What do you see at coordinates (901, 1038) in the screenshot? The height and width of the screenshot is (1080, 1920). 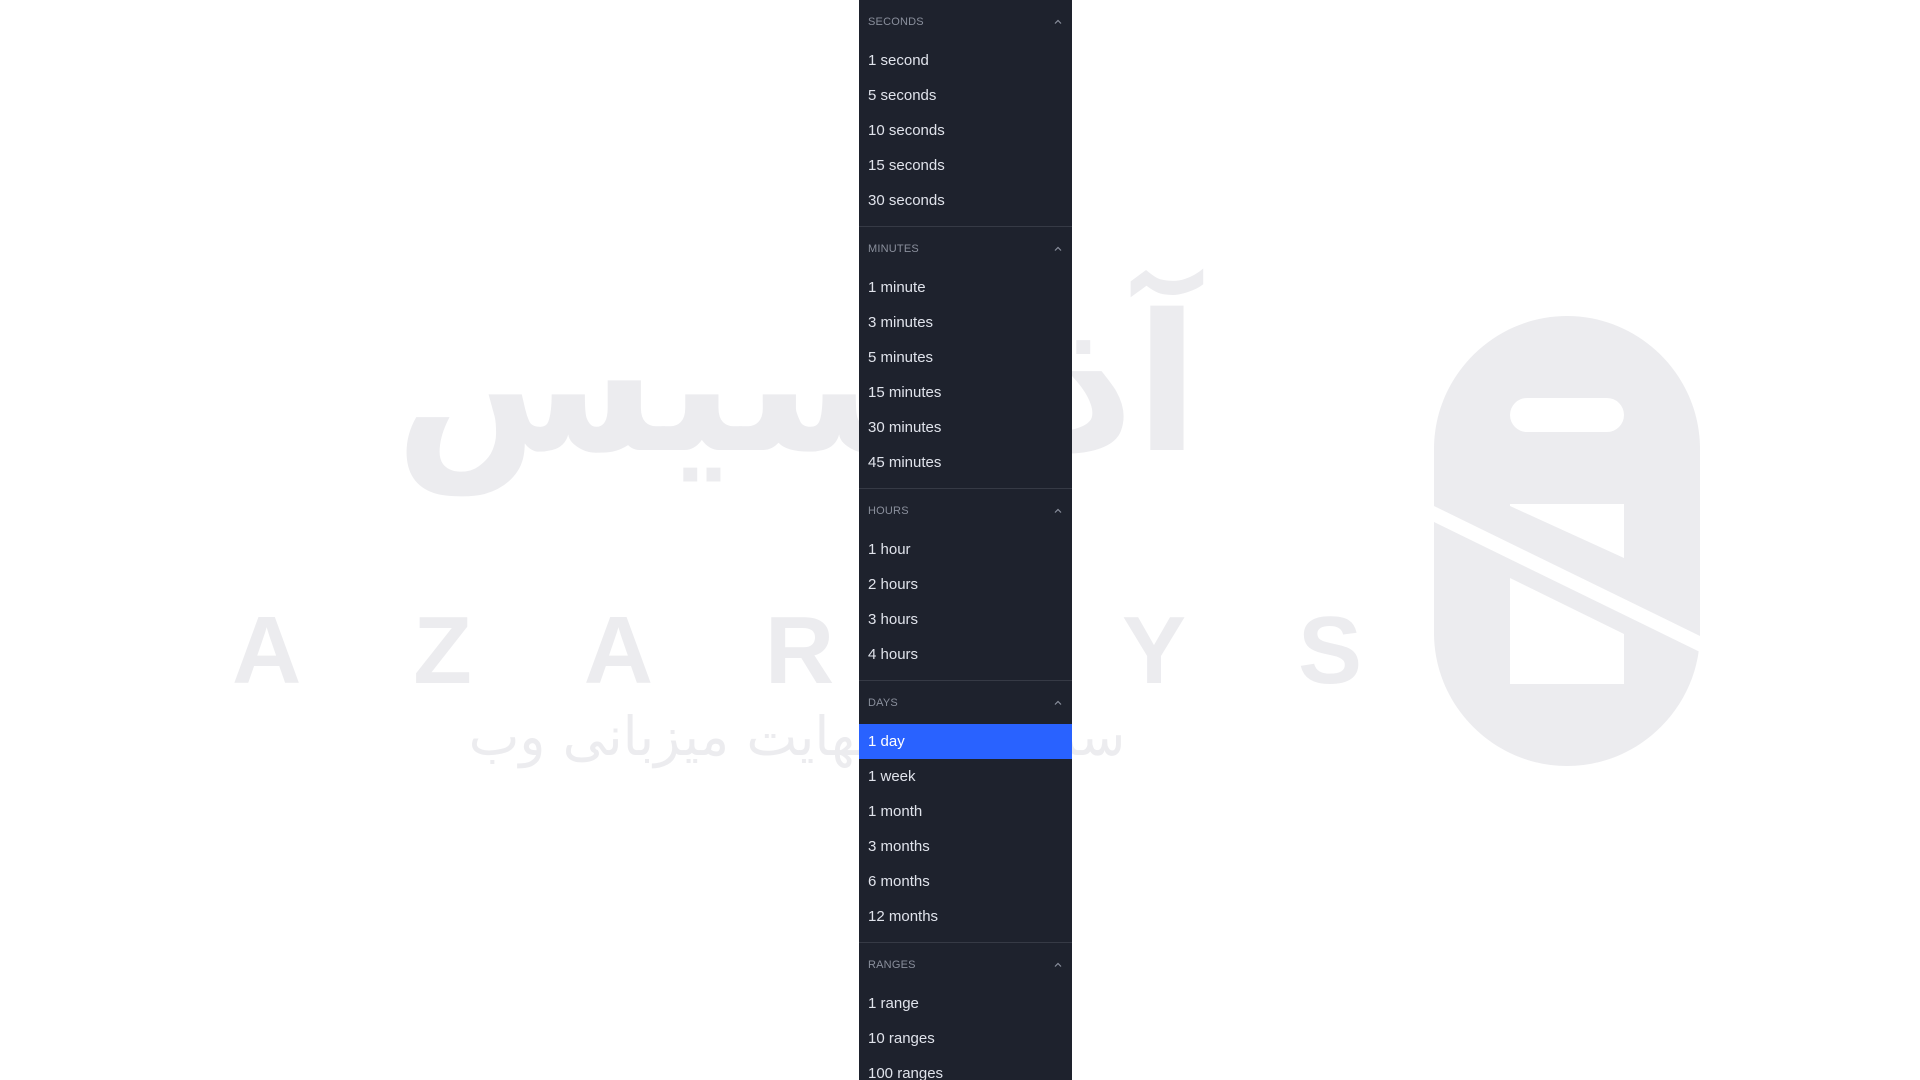 I see `menu-item-label: 10 ranges` at bounding box center [901, 1038].